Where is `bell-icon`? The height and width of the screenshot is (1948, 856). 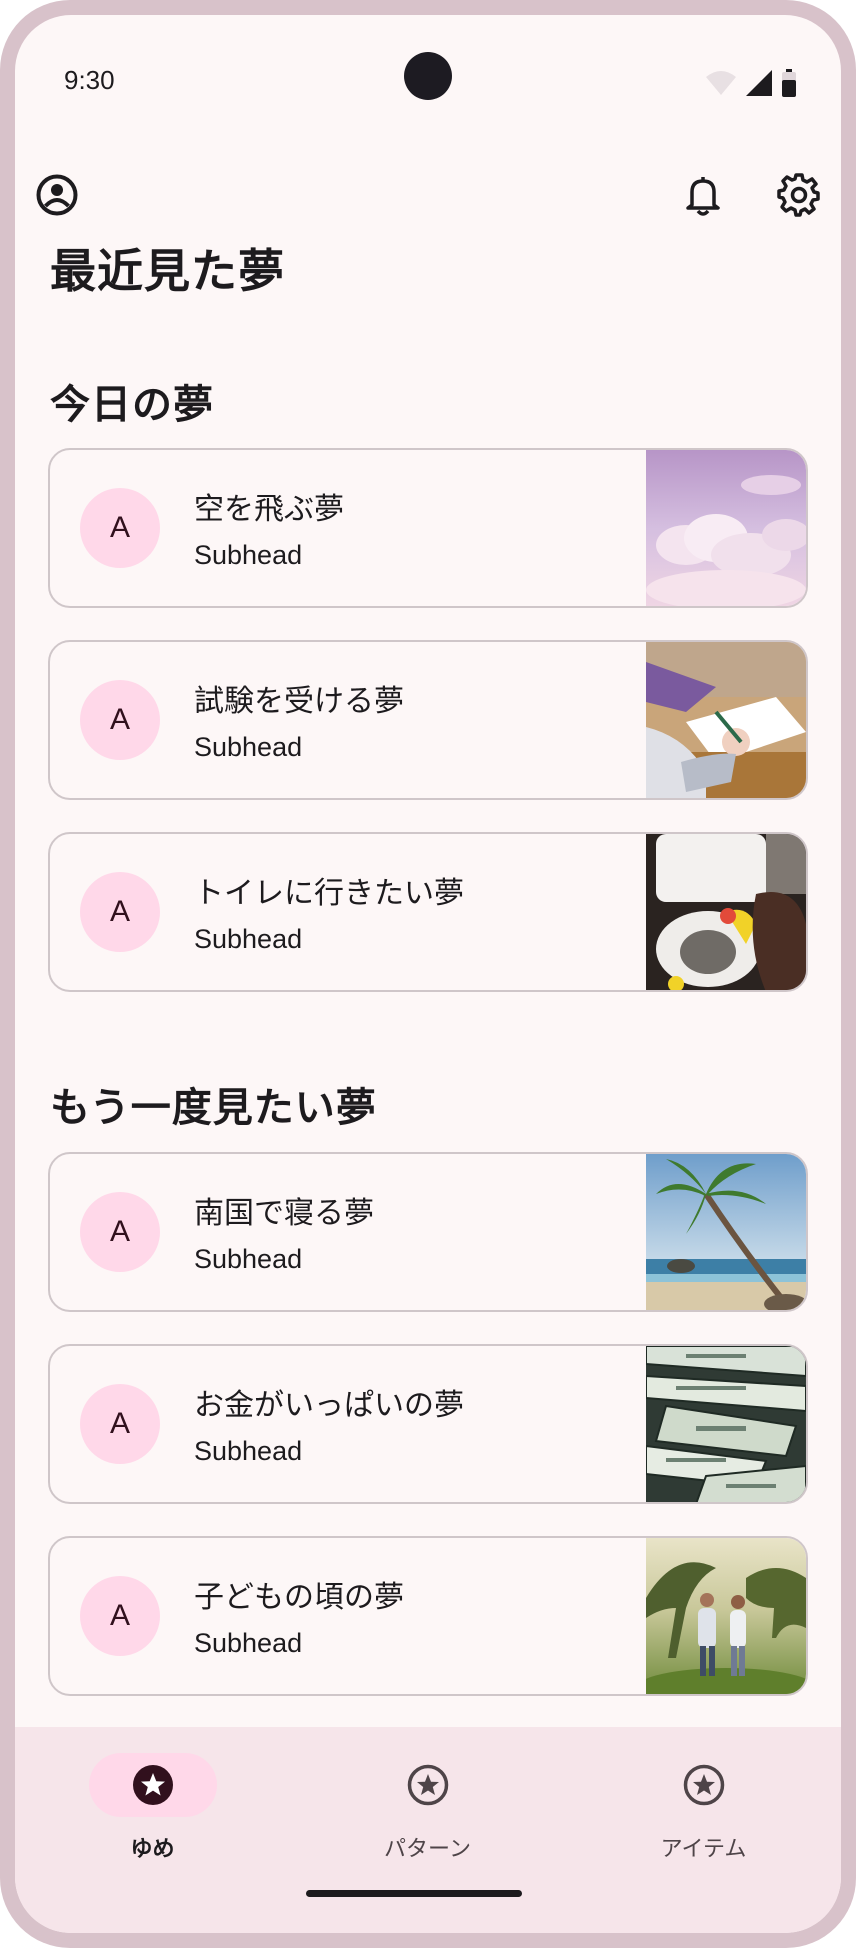
bell-icon is located at coordinates (703, 196).